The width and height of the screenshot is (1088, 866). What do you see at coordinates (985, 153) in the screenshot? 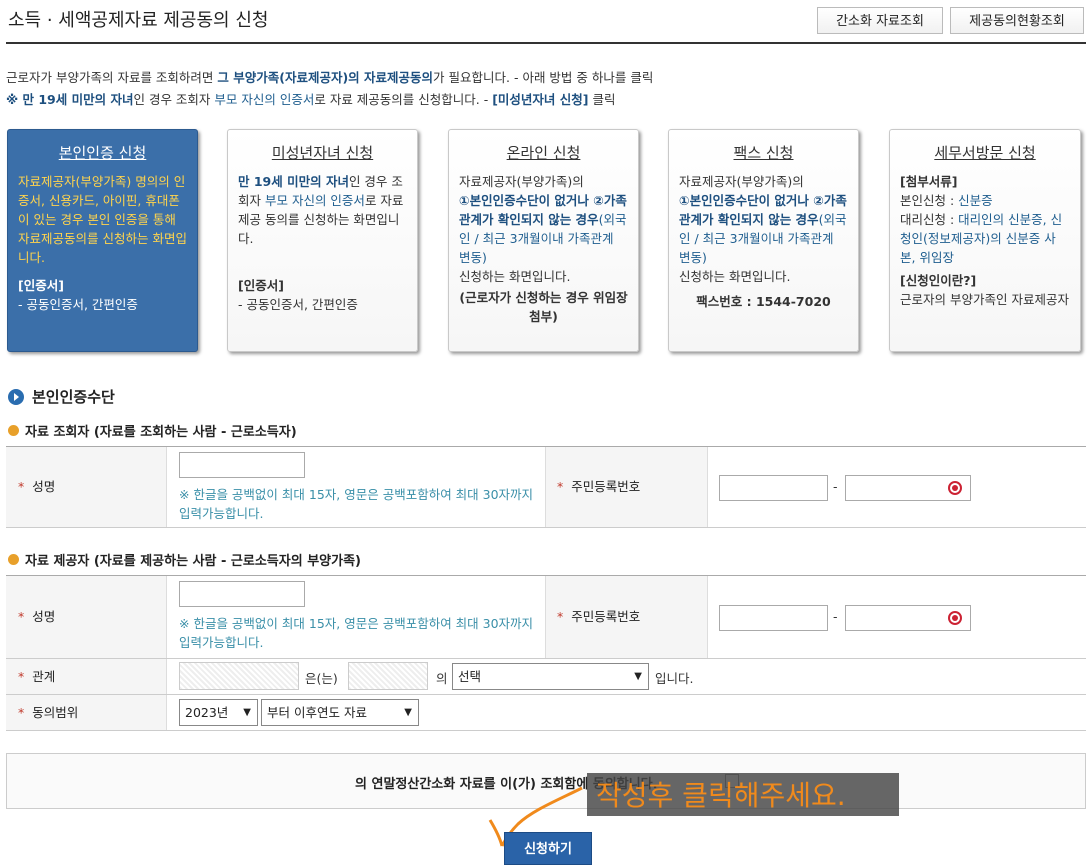
I see `card-title: 세무서방문 신청` at bounding box center [985, 153].